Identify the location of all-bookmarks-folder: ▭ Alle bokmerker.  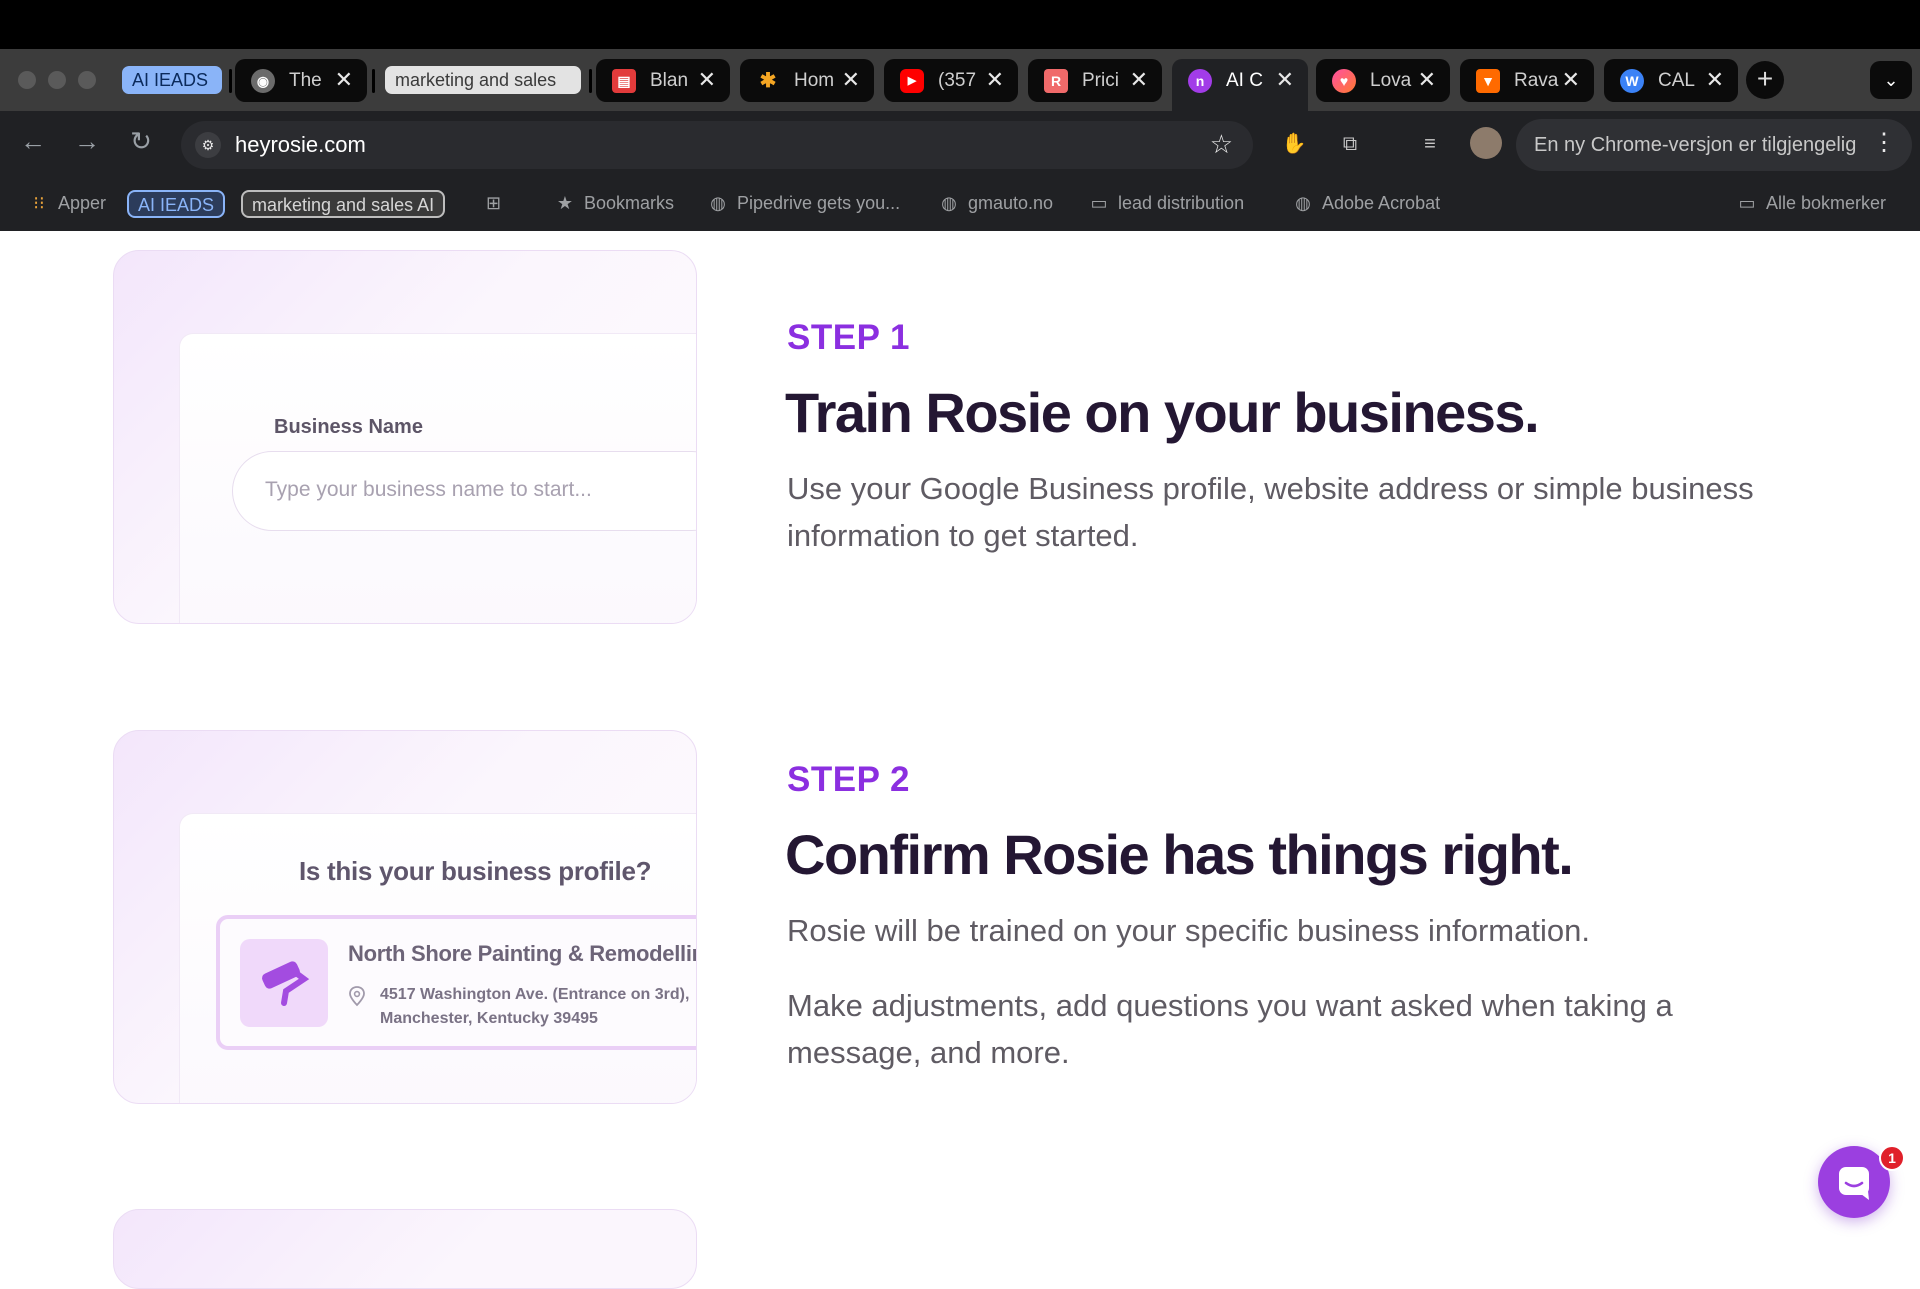
(1811, 203).